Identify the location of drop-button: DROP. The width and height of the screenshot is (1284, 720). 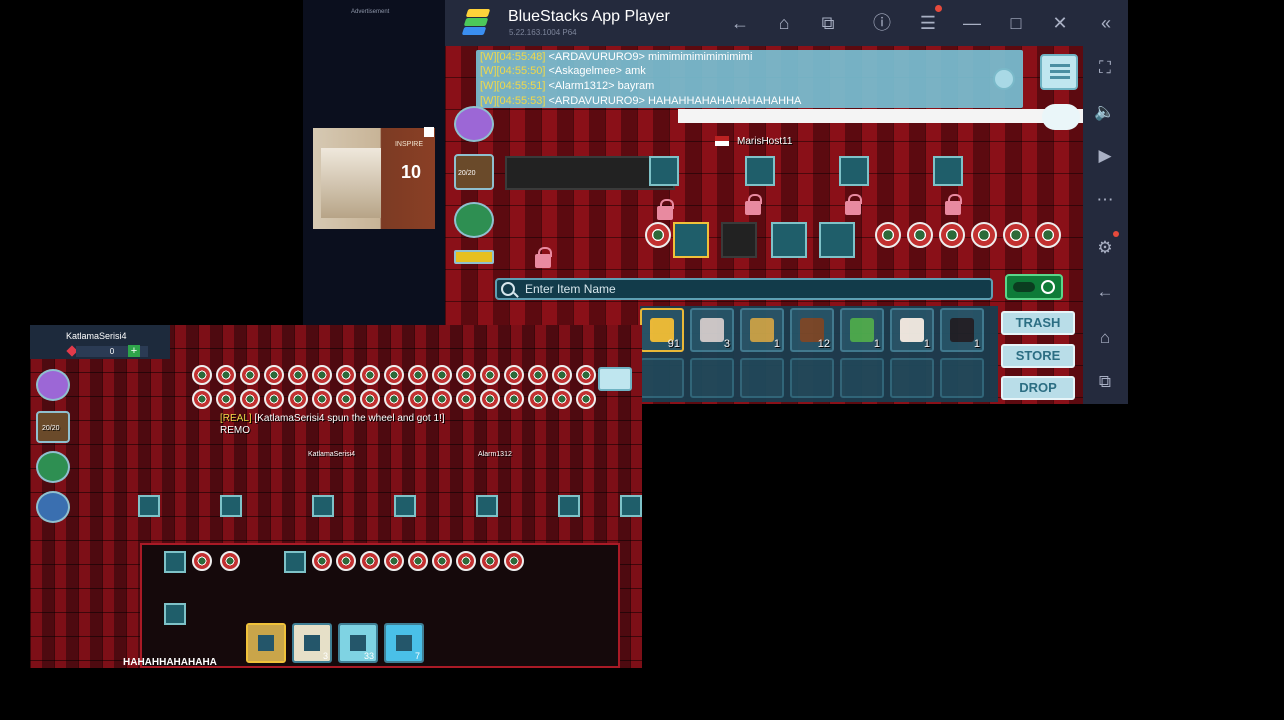
(1038, 388).